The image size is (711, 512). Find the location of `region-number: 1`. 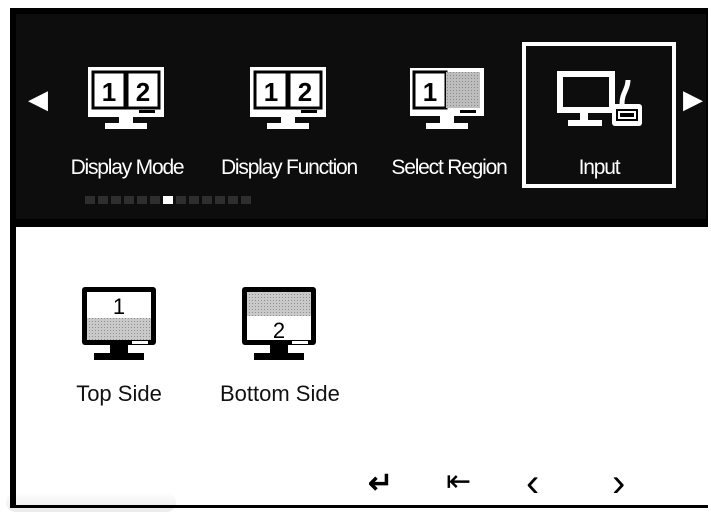

region-number: 1 is located at coordinates (119, 306).